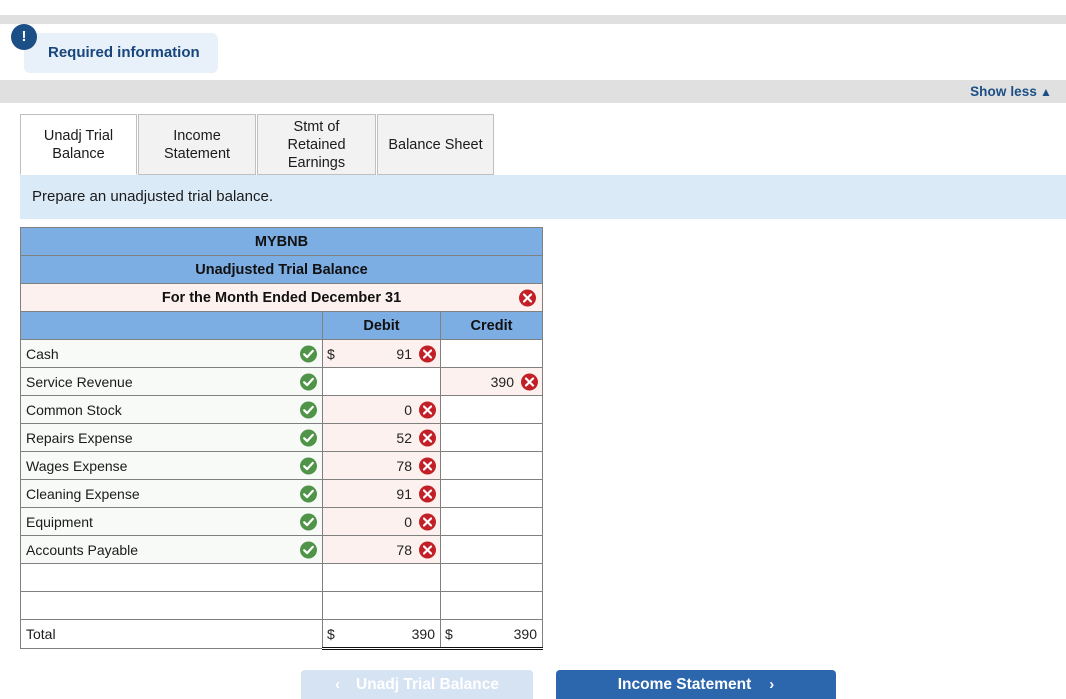 This screenshot has height=699, width=1066. I want to click on table-row: Accounts Payable 78, so click(281, 549).